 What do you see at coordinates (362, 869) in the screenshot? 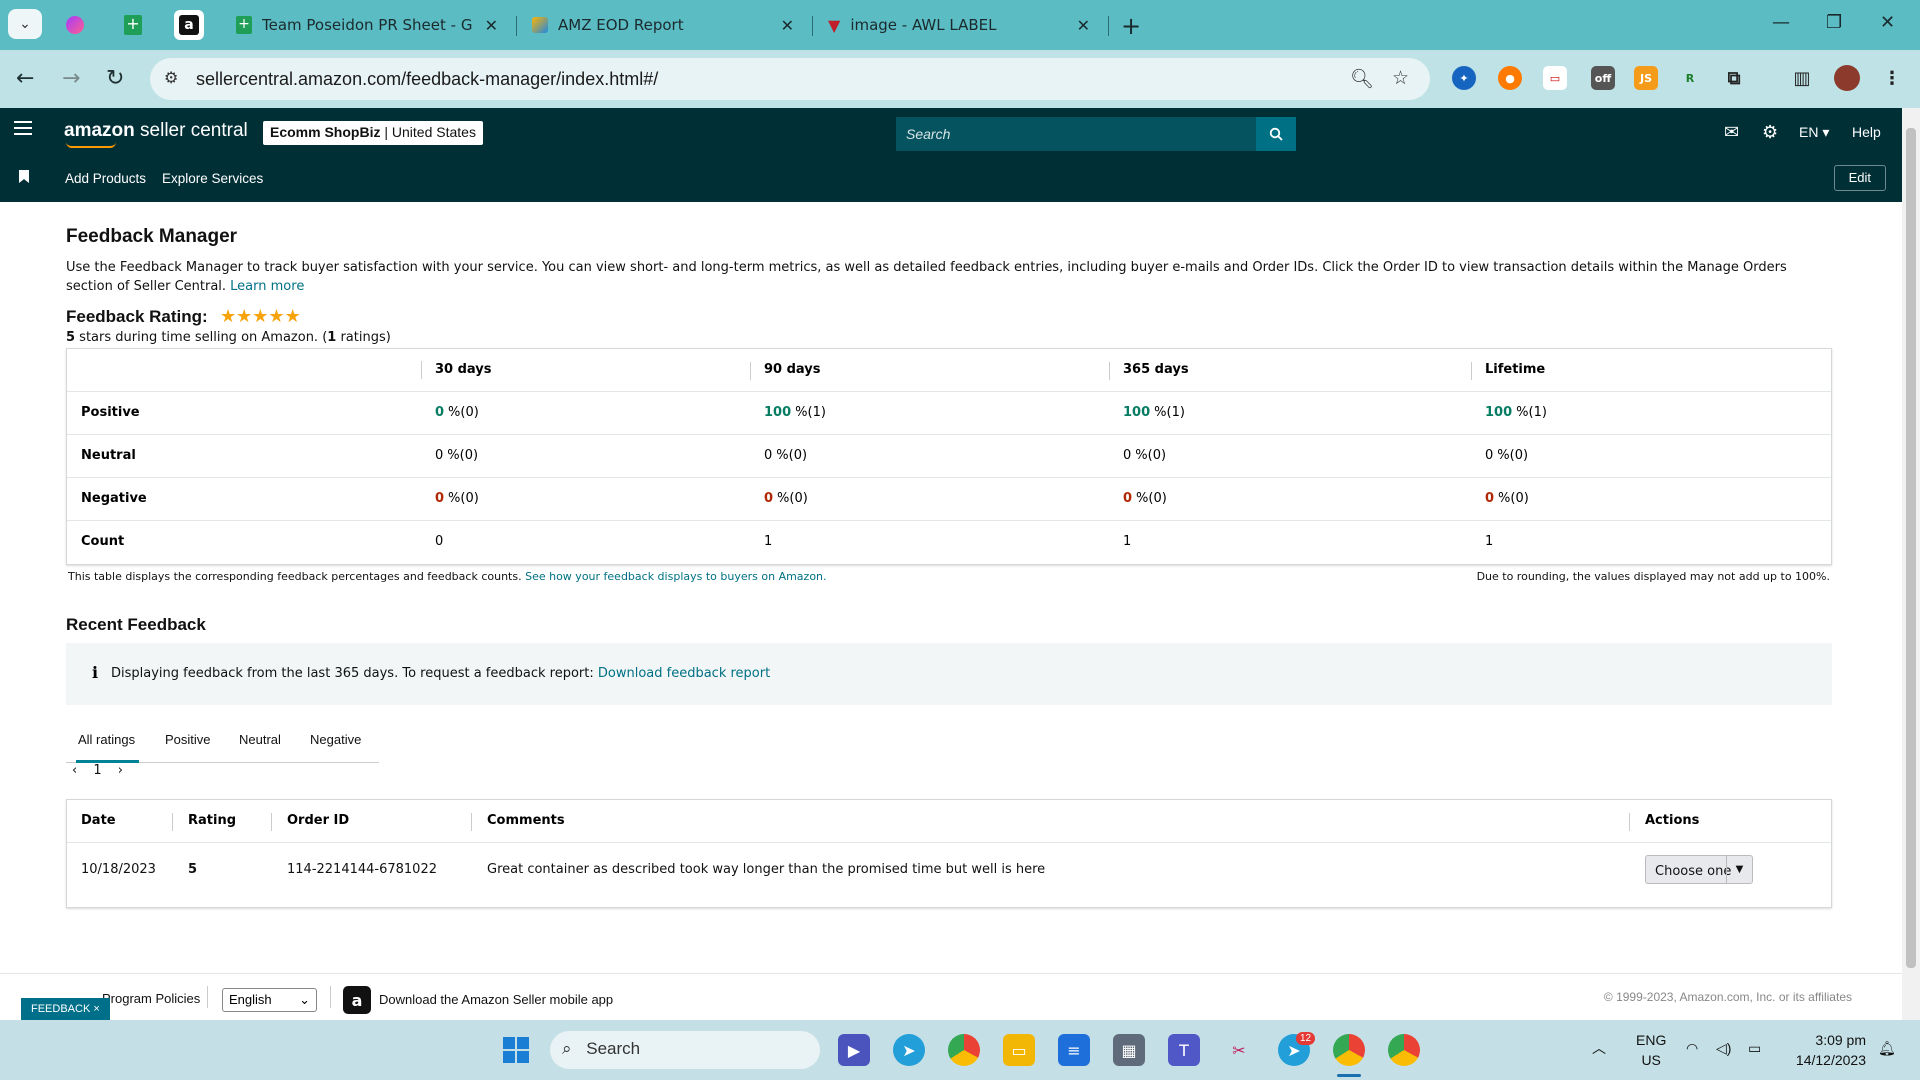
I see `order-id-link: 114-2214144-6781022` at bounding box center [362, 869].